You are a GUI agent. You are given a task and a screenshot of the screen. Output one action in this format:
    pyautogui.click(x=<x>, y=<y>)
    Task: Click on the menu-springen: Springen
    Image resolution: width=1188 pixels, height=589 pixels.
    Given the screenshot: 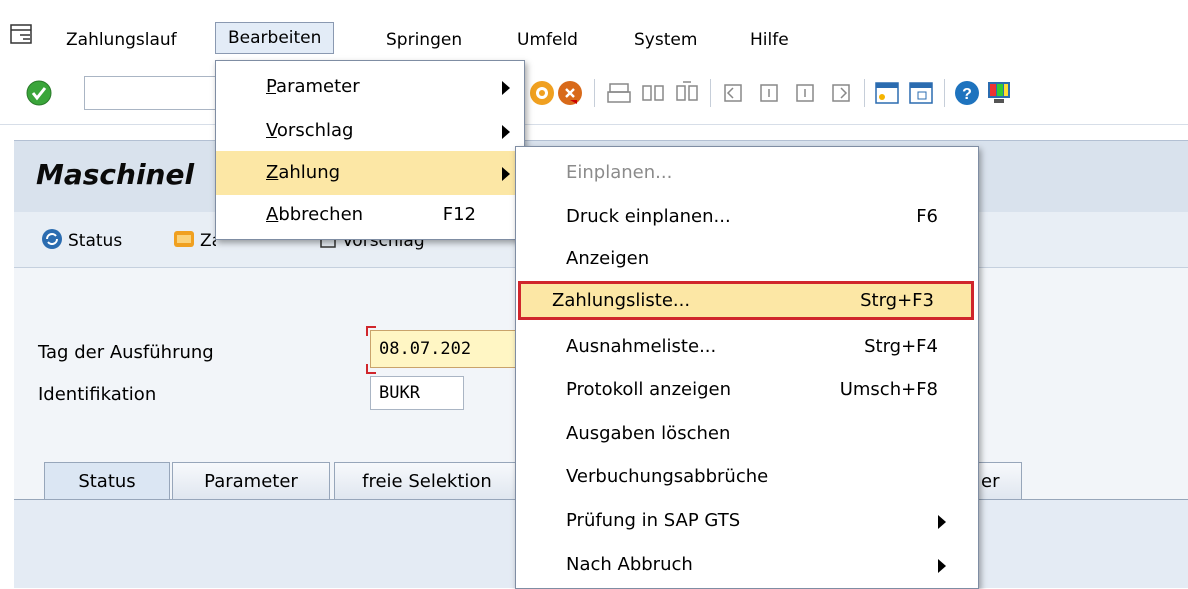 What is the action you would take?
    pyautogui.click(x=424, y=40)
    